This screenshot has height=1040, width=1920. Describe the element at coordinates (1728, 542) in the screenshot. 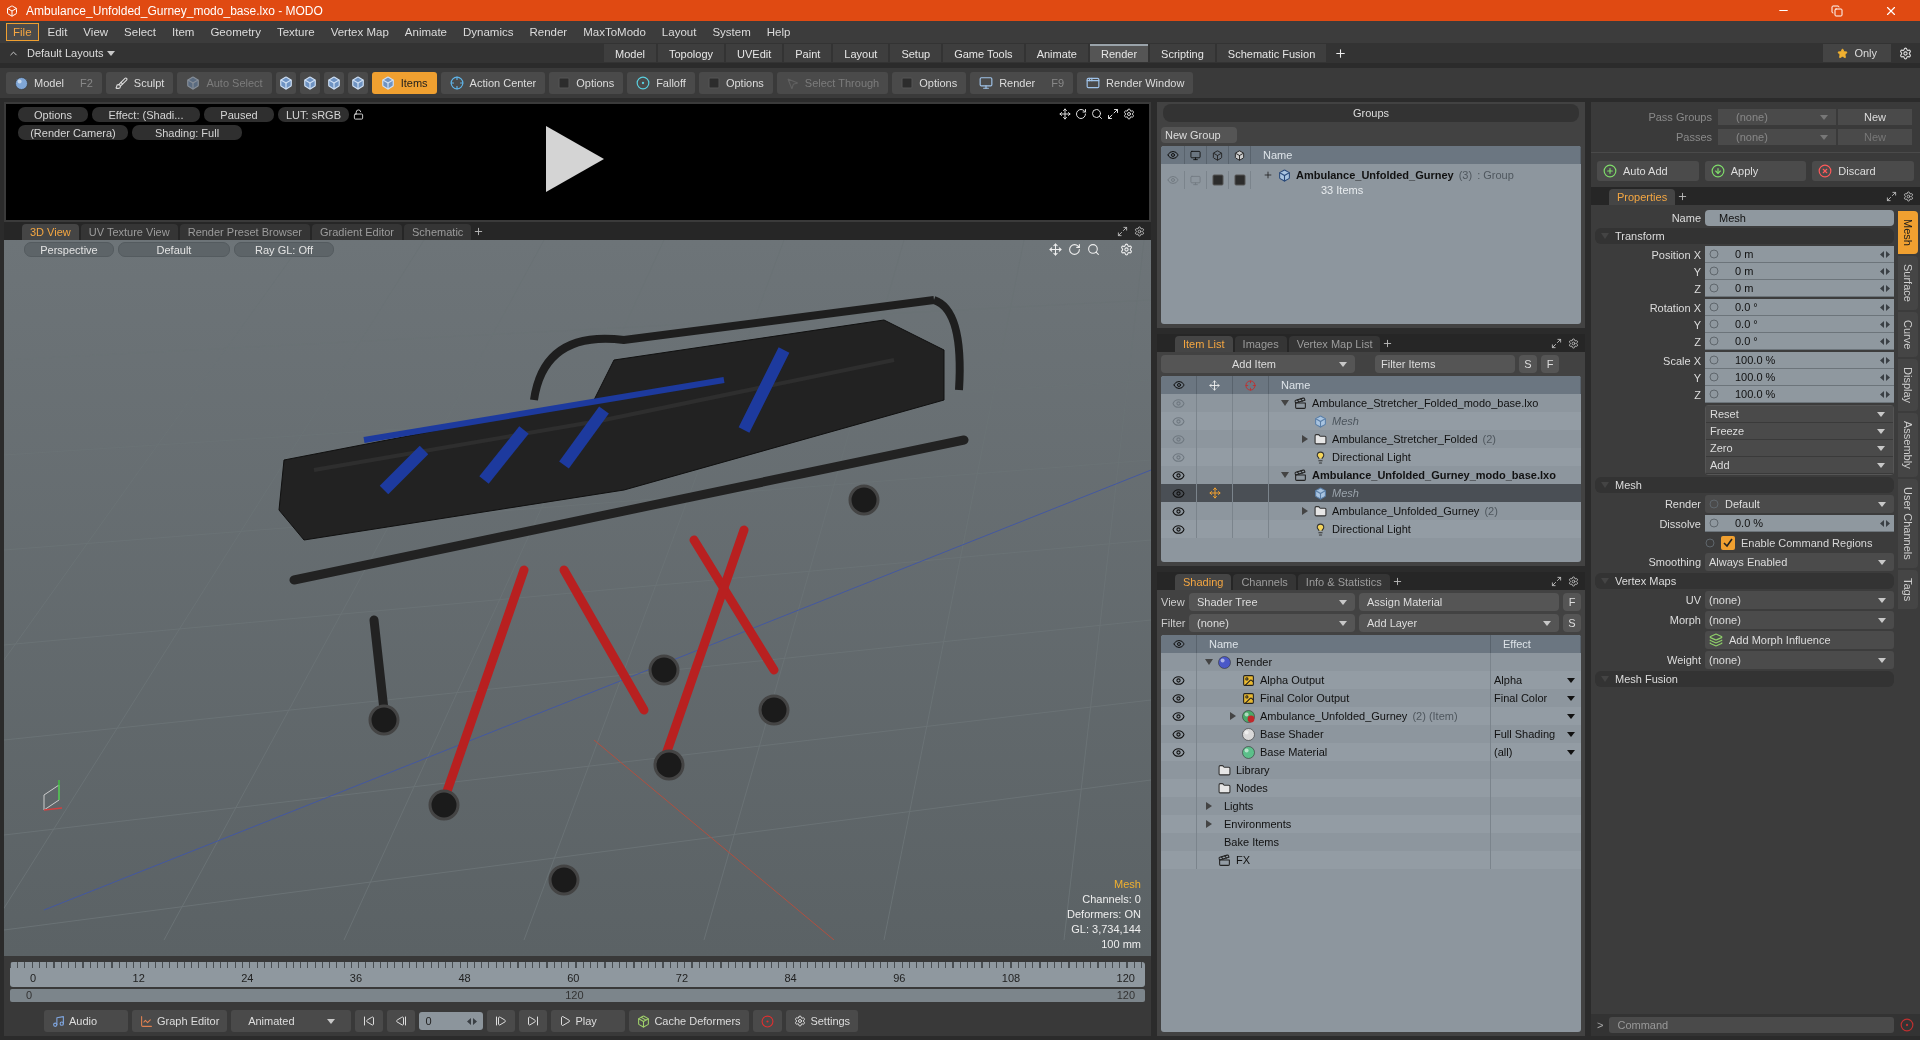

I see `checkbox` at that location.